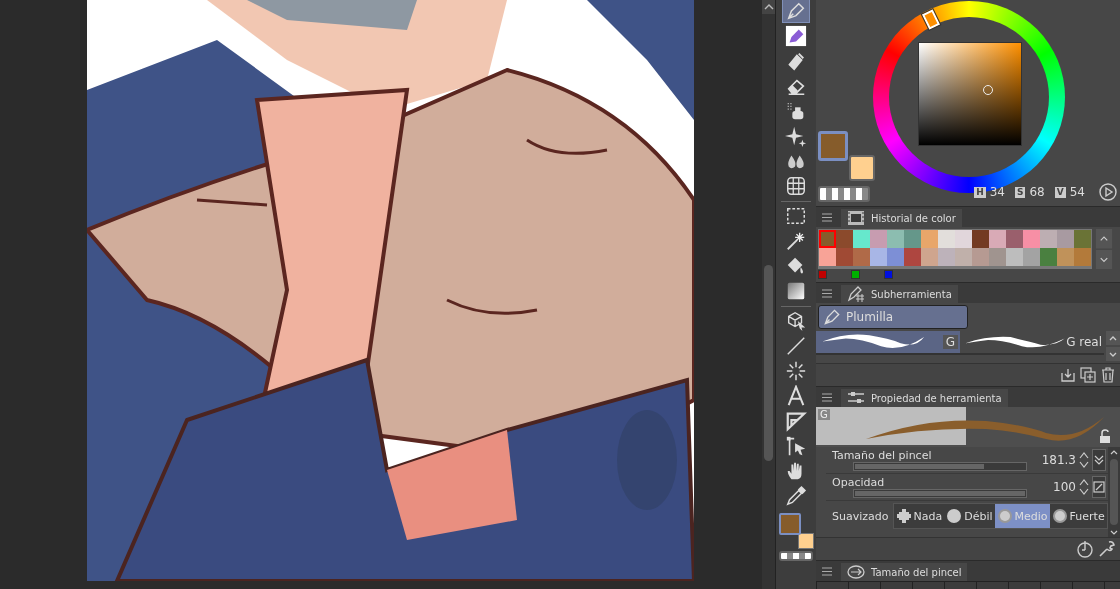 The width and height of the screenshot is (1120, 589). What do you see at coordinates (893, 317) in the screenshot?
I see `subtool-group-button: Plumilla` at bounding box center [893, 317].